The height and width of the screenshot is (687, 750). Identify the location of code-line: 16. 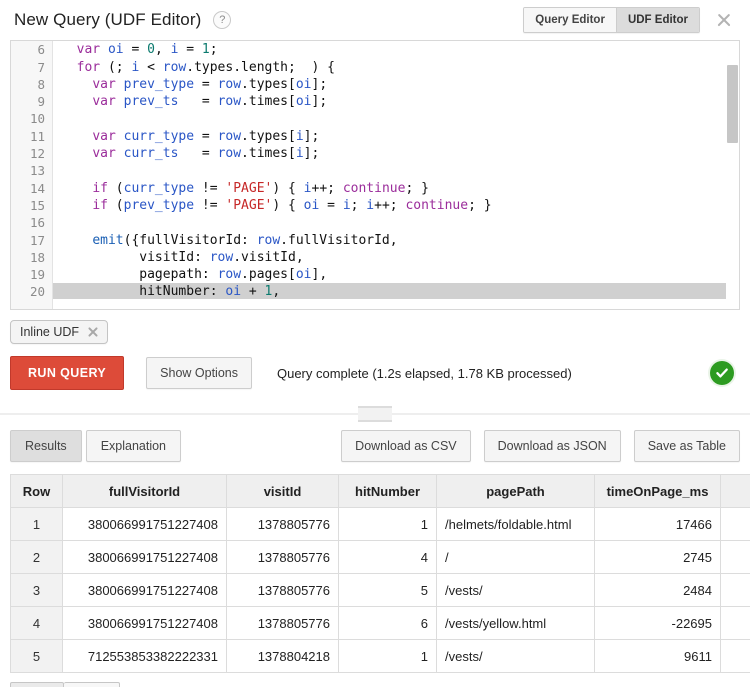
(375, 222).